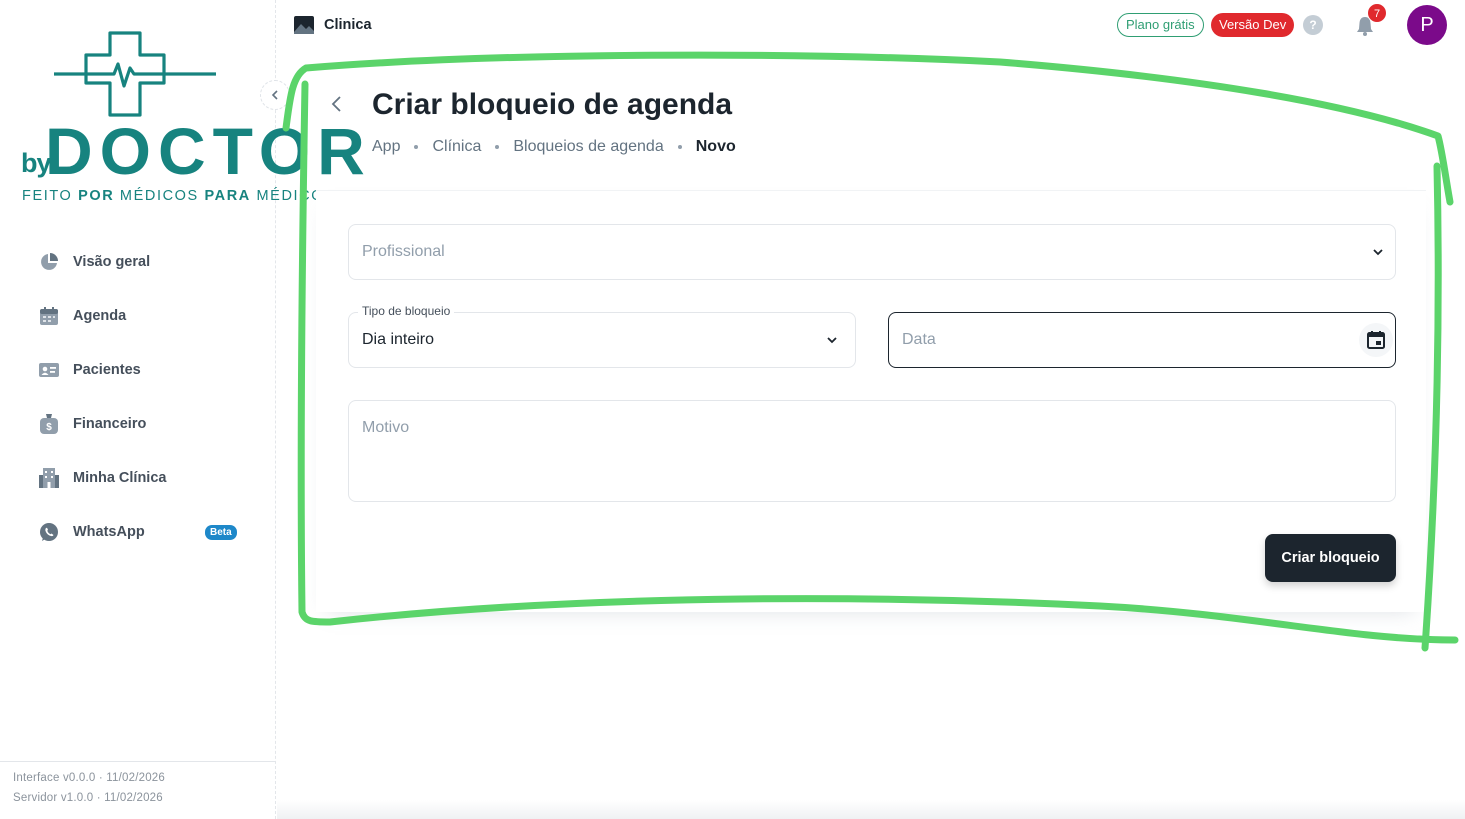 The height and width of the screenshot is (819, 1465). What do you see at coordinates (919, 339) in the screenshot?
I see `date-placeholder: Data` at bounding box center [919, 339].